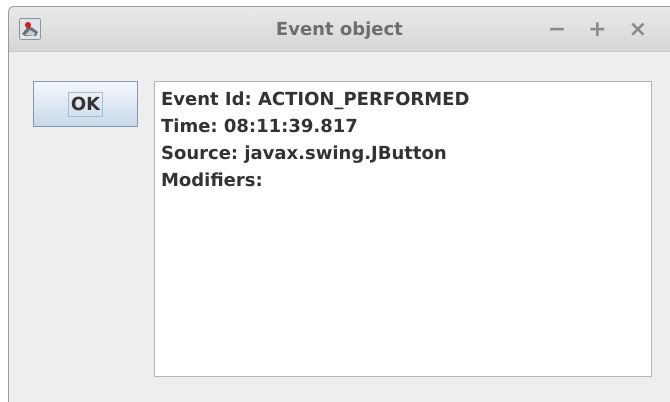 The height and width of the screenshot is (402, 670). I want to click on window-control: +, so click(597, 29).